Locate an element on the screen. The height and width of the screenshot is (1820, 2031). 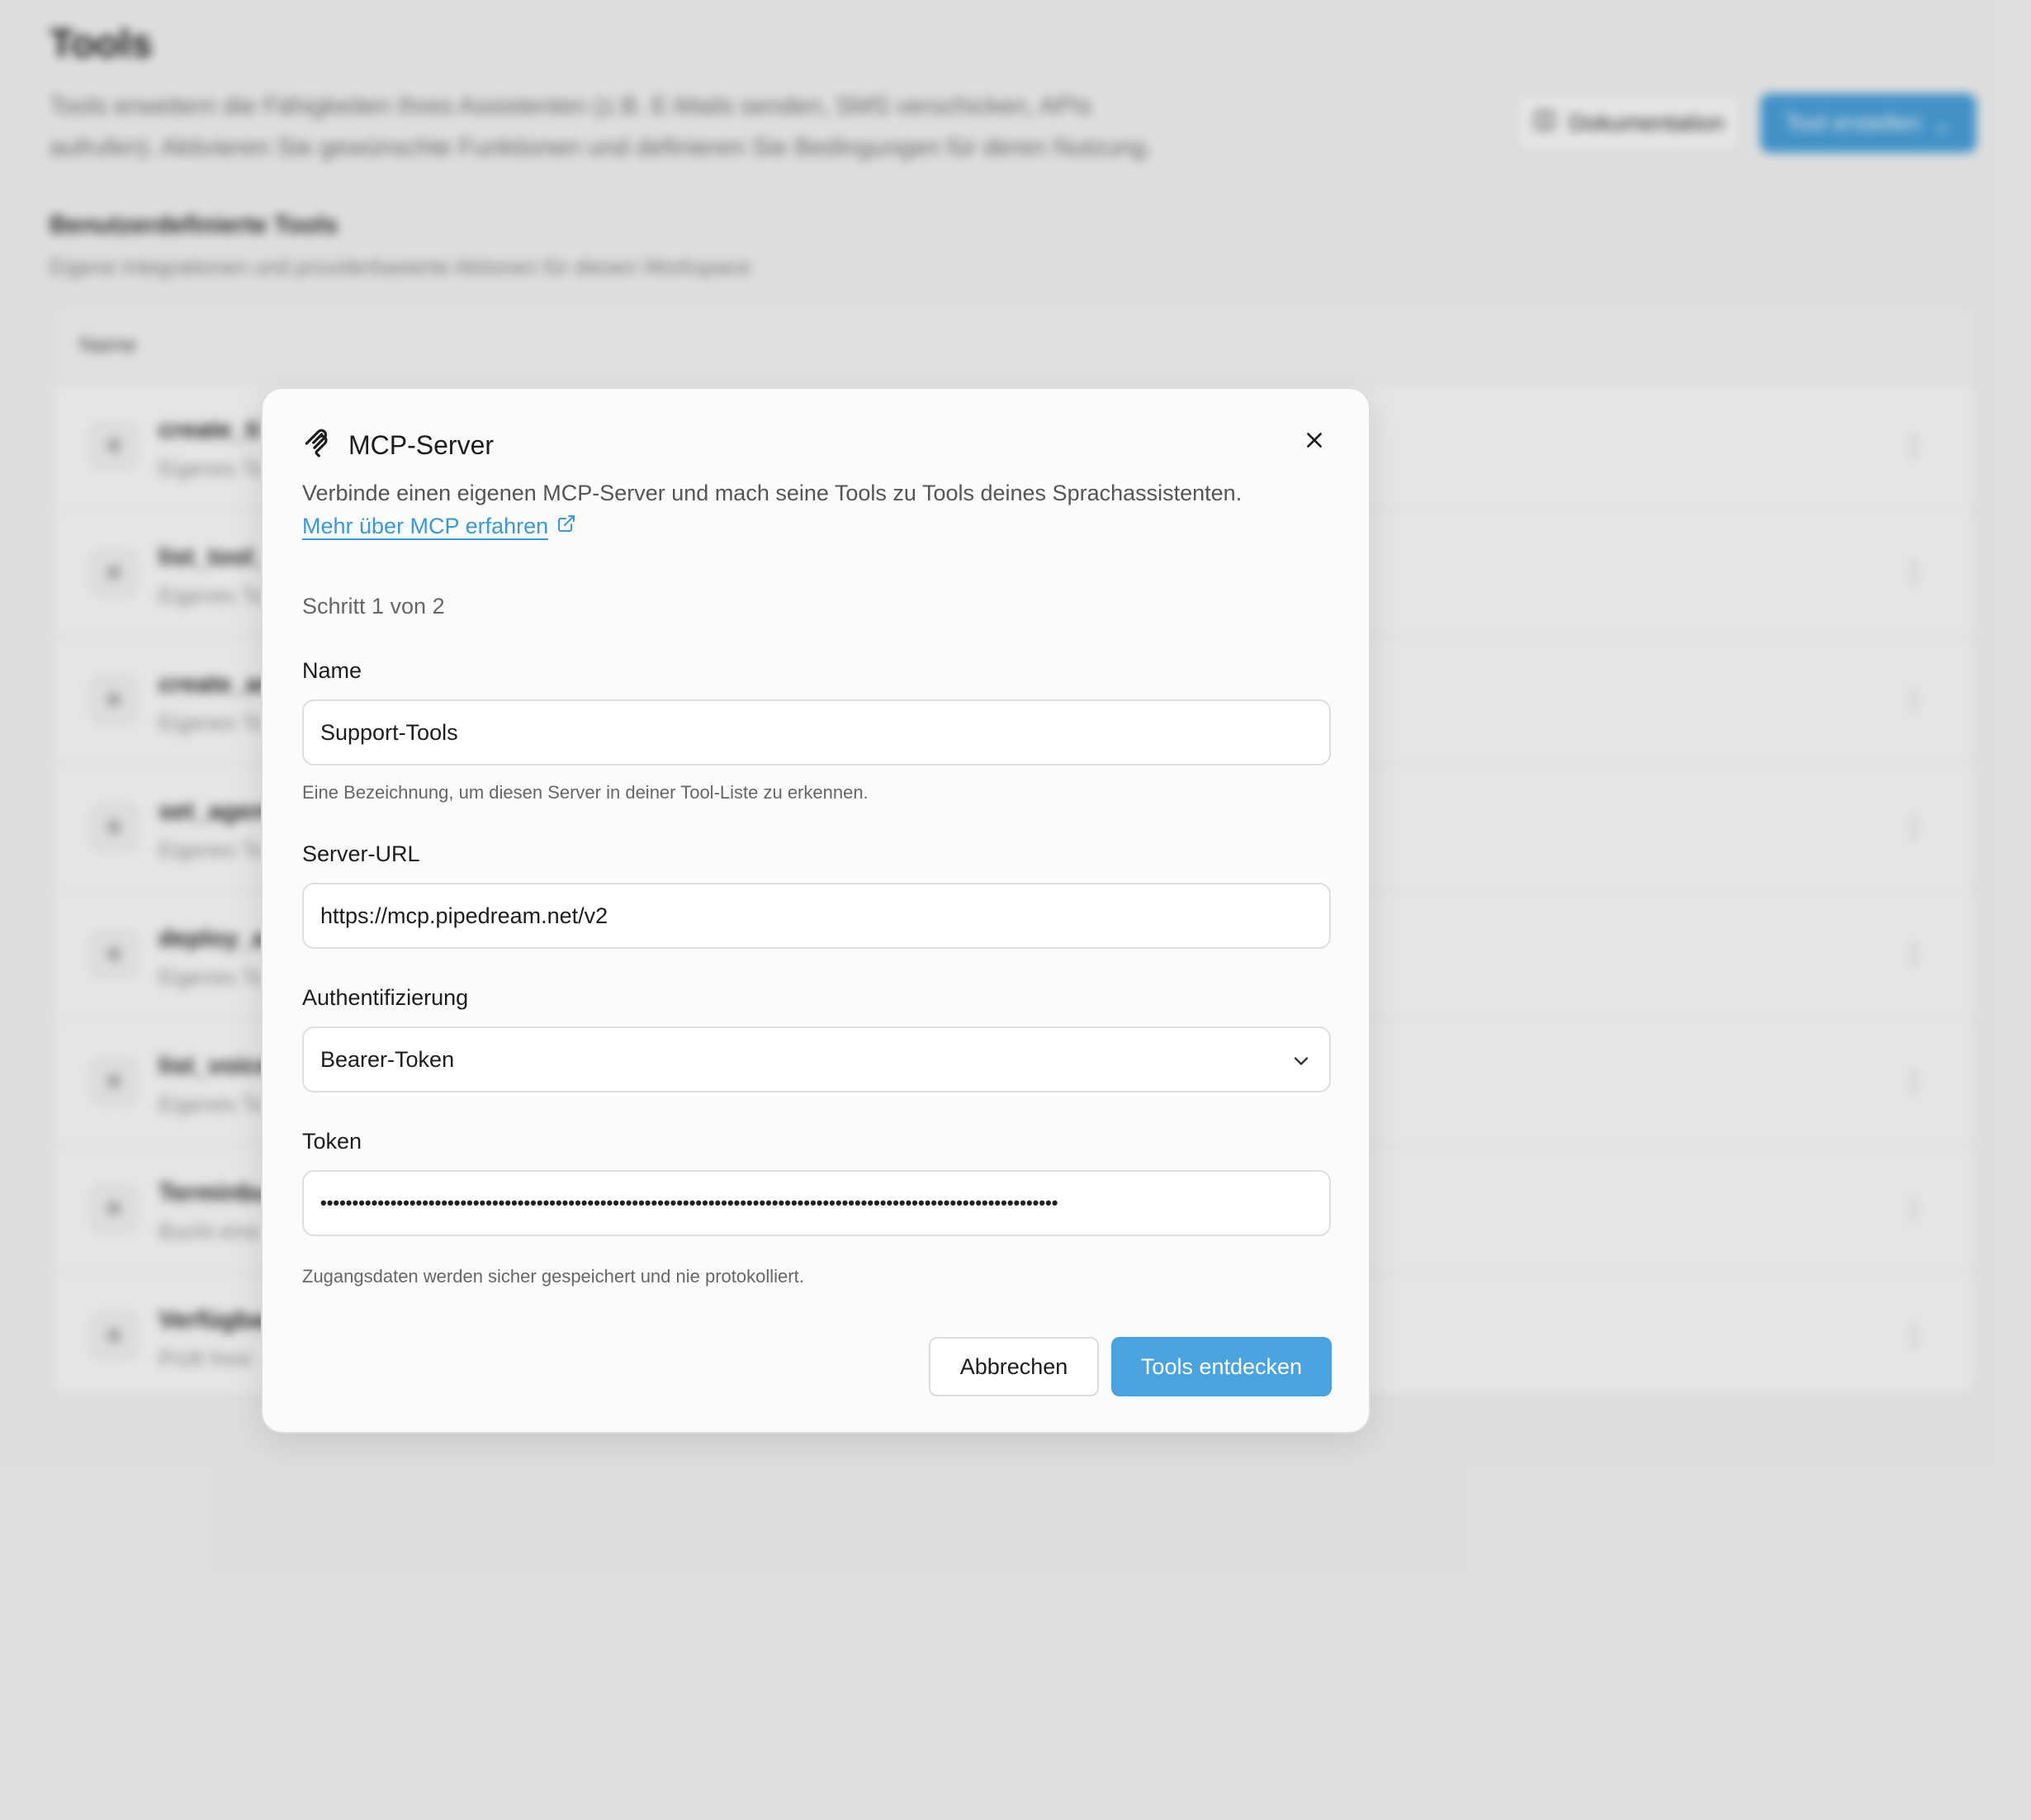
server-url-label: Server-URL is located at coordinates (361, 853).